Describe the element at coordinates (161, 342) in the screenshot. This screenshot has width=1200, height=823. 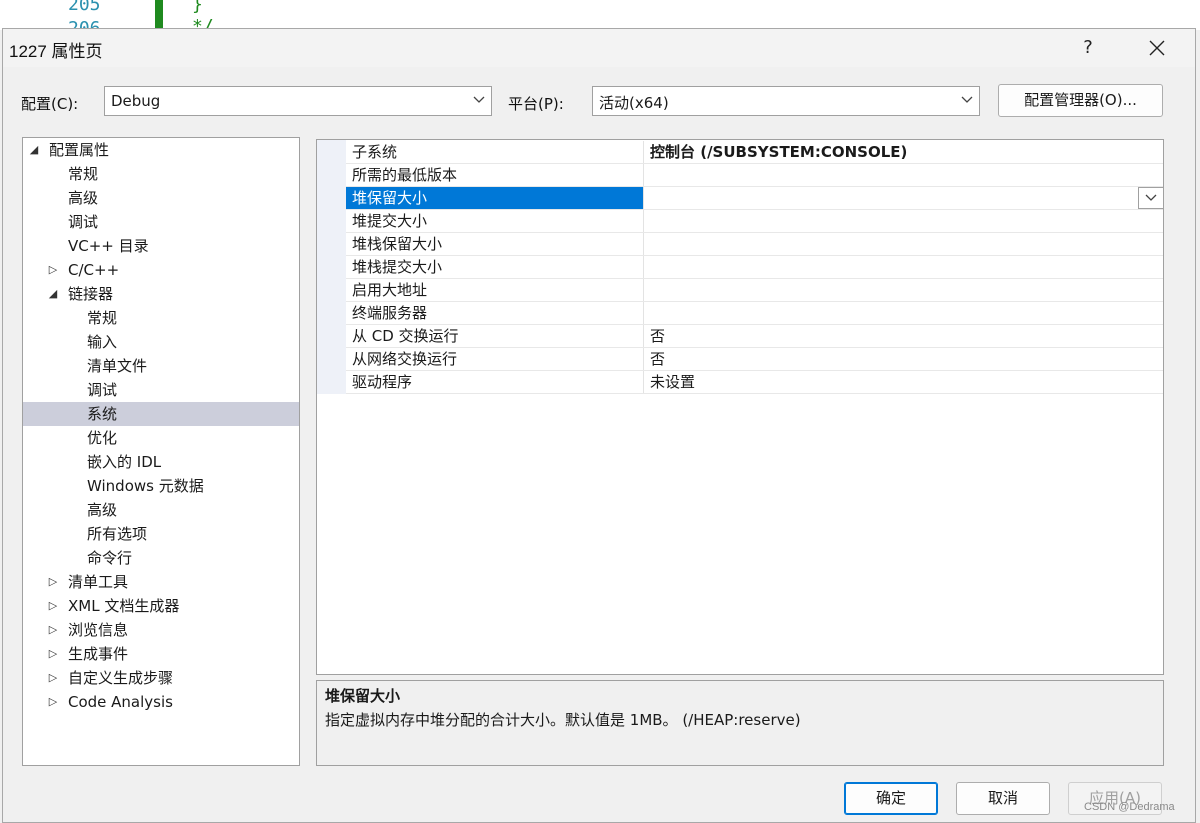
I see `tree-item: 输入` at that location.